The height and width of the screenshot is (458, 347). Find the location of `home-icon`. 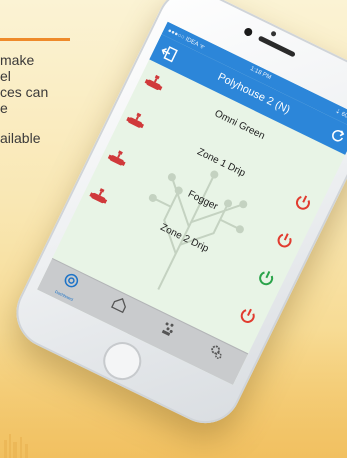

home-icon is located at coordinates (119, 306).